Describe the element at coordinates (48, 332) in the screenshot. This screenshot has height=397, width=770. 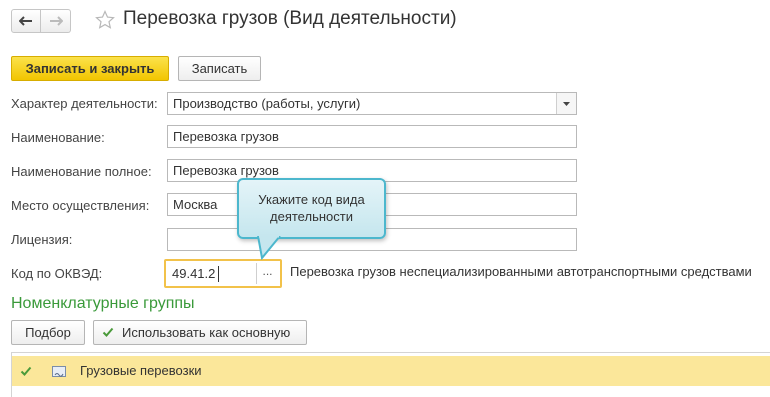
I see `pick-button: Подбор` at that location.